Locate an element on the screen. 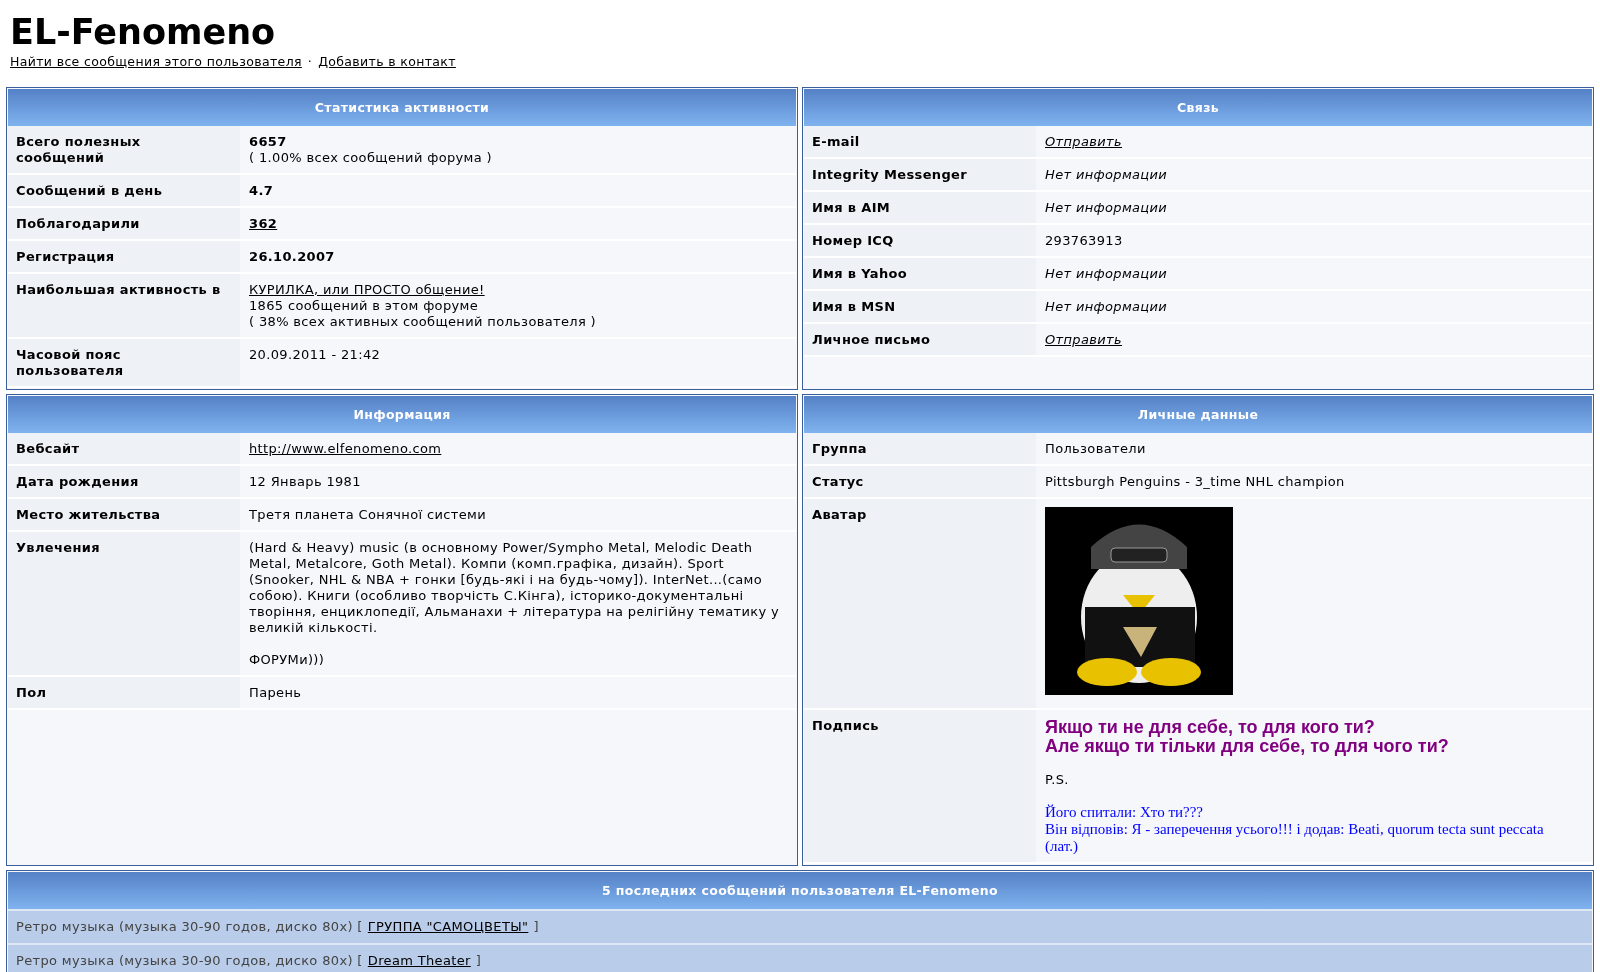 This screenshot has width=1600, height=972. field-label: Вебсайт is located at coordinates (124, 448).